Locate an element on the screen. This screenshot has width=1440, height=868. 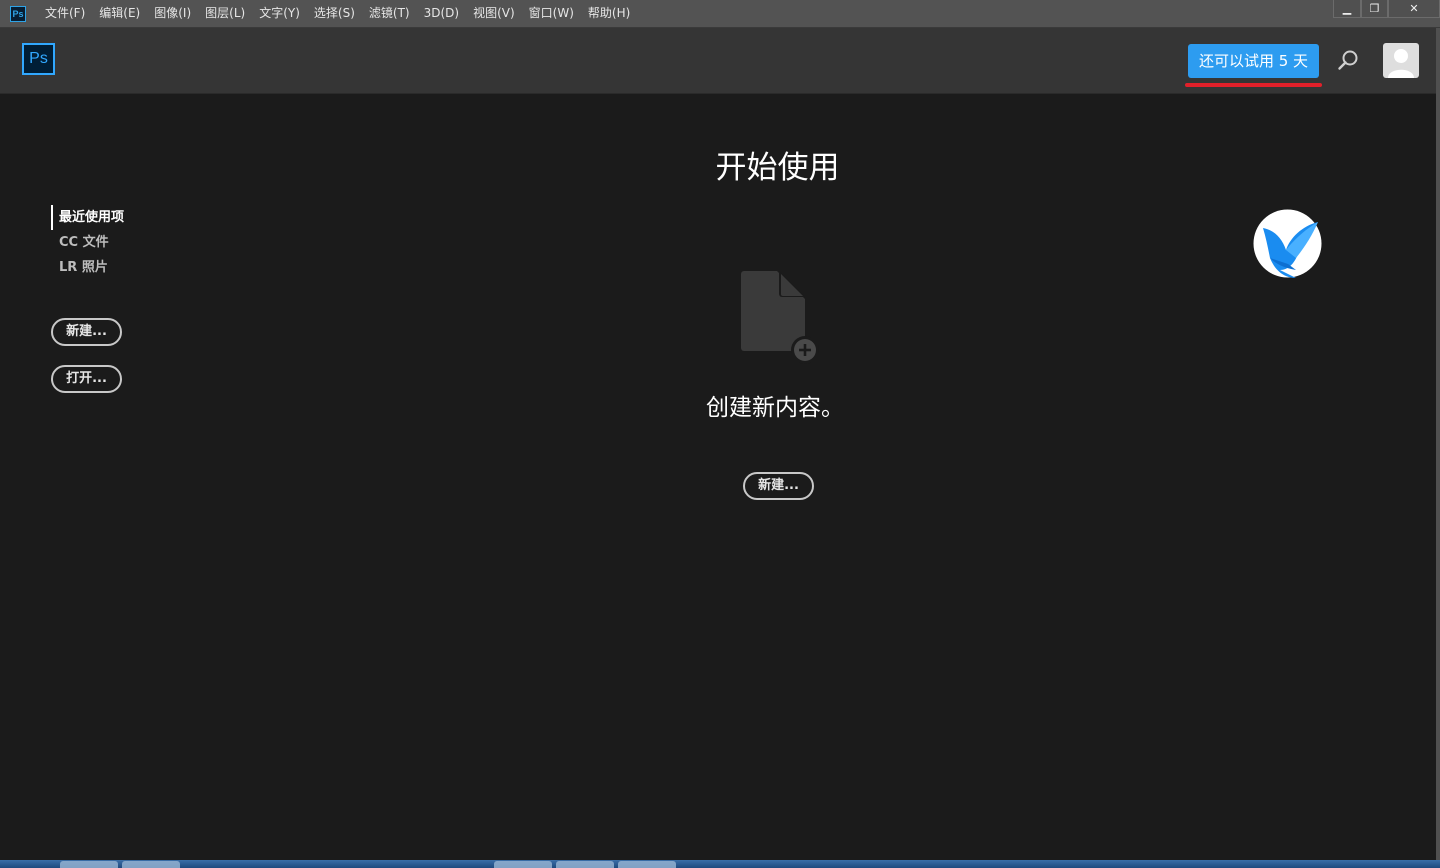
menu-view: 视图(V) is located at coordinates (494, 13).